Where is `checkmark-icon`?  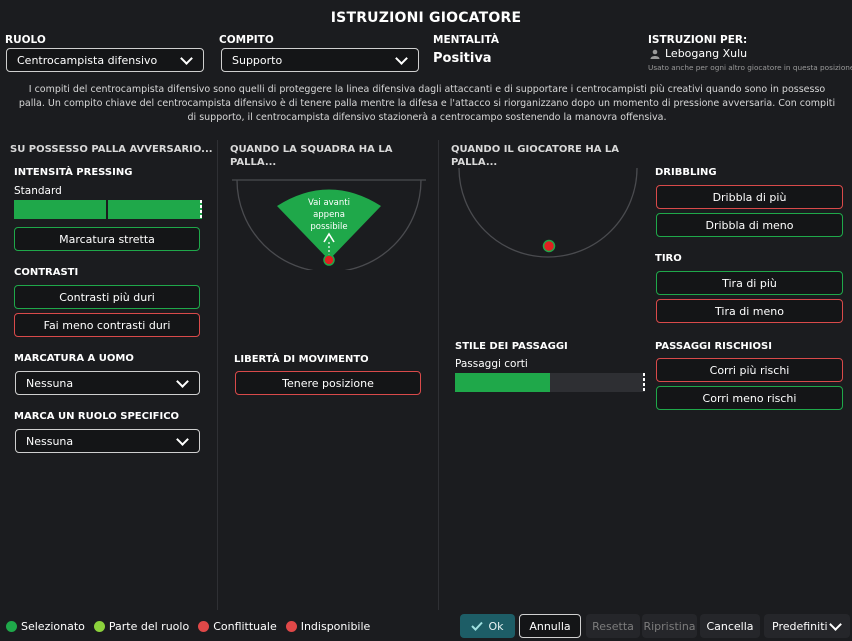 checkmark-icon is located at coordinates (477, 626).